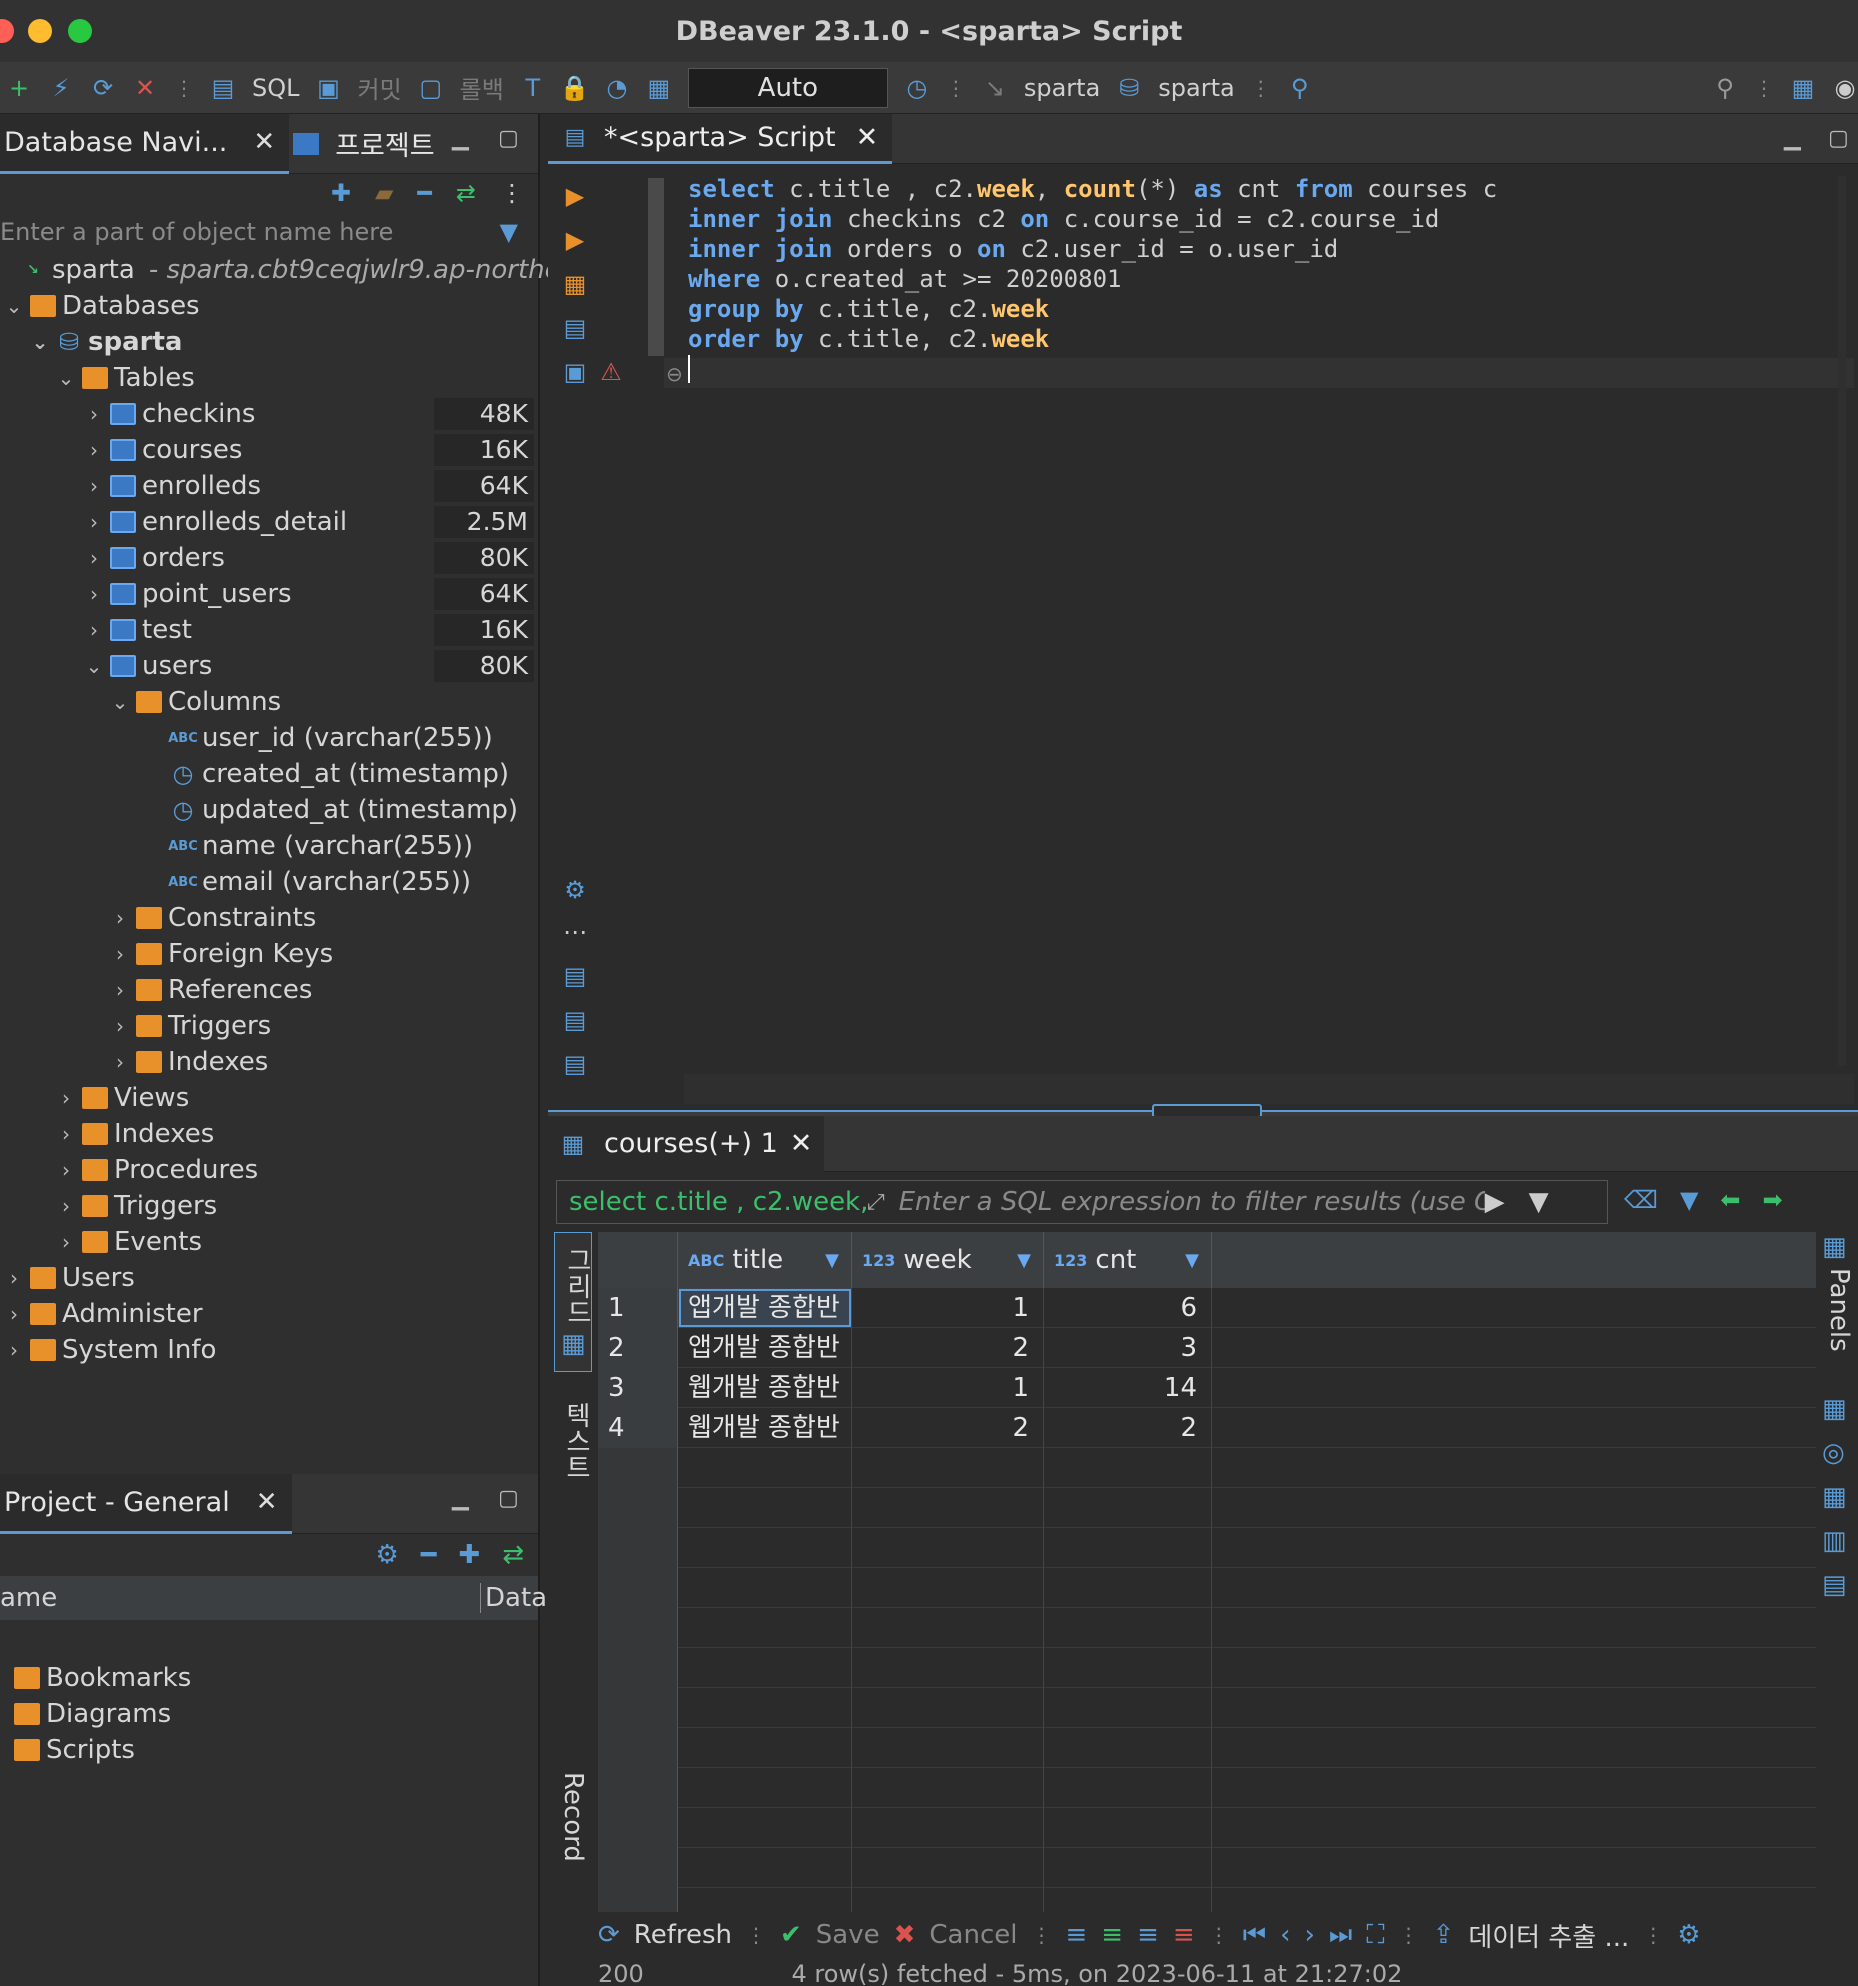 The height and width of the screenshot is (1986, 1858). Describe the element at coordinates (1833, 1453) in the screenshot. I see `metadata-icon: ◎` at that location.